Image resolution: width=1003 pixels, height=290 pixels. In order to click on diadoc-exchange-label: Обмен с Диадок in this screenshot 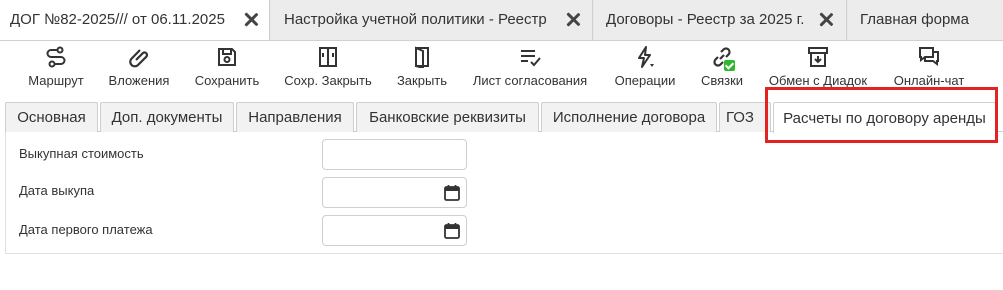, I will do `click(818, 80)`.